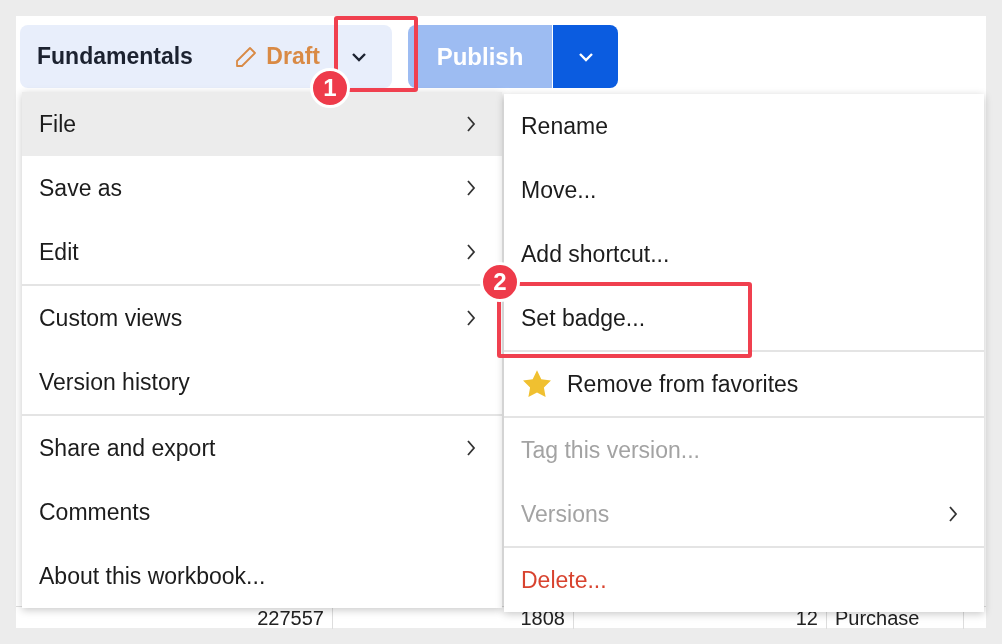 This screenshot has width=1002, height=644. What do you see at coordinates (115, 56) in the screenshot?
I see `workbook-title: Fundamentals` at bounding box center [115, 56].